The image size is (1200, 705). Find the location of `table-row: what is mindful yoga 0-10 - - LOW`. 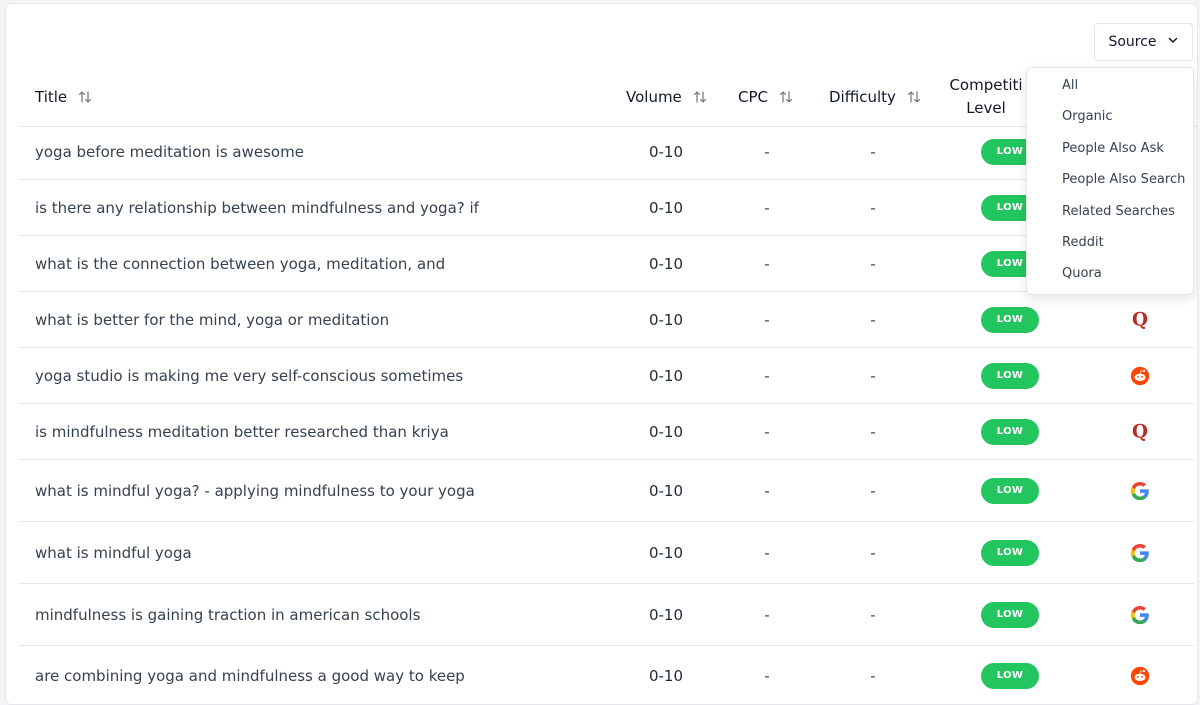

table-row: what is mindful yoga 0-10 - - LOW is located at coordinates (606, 553).